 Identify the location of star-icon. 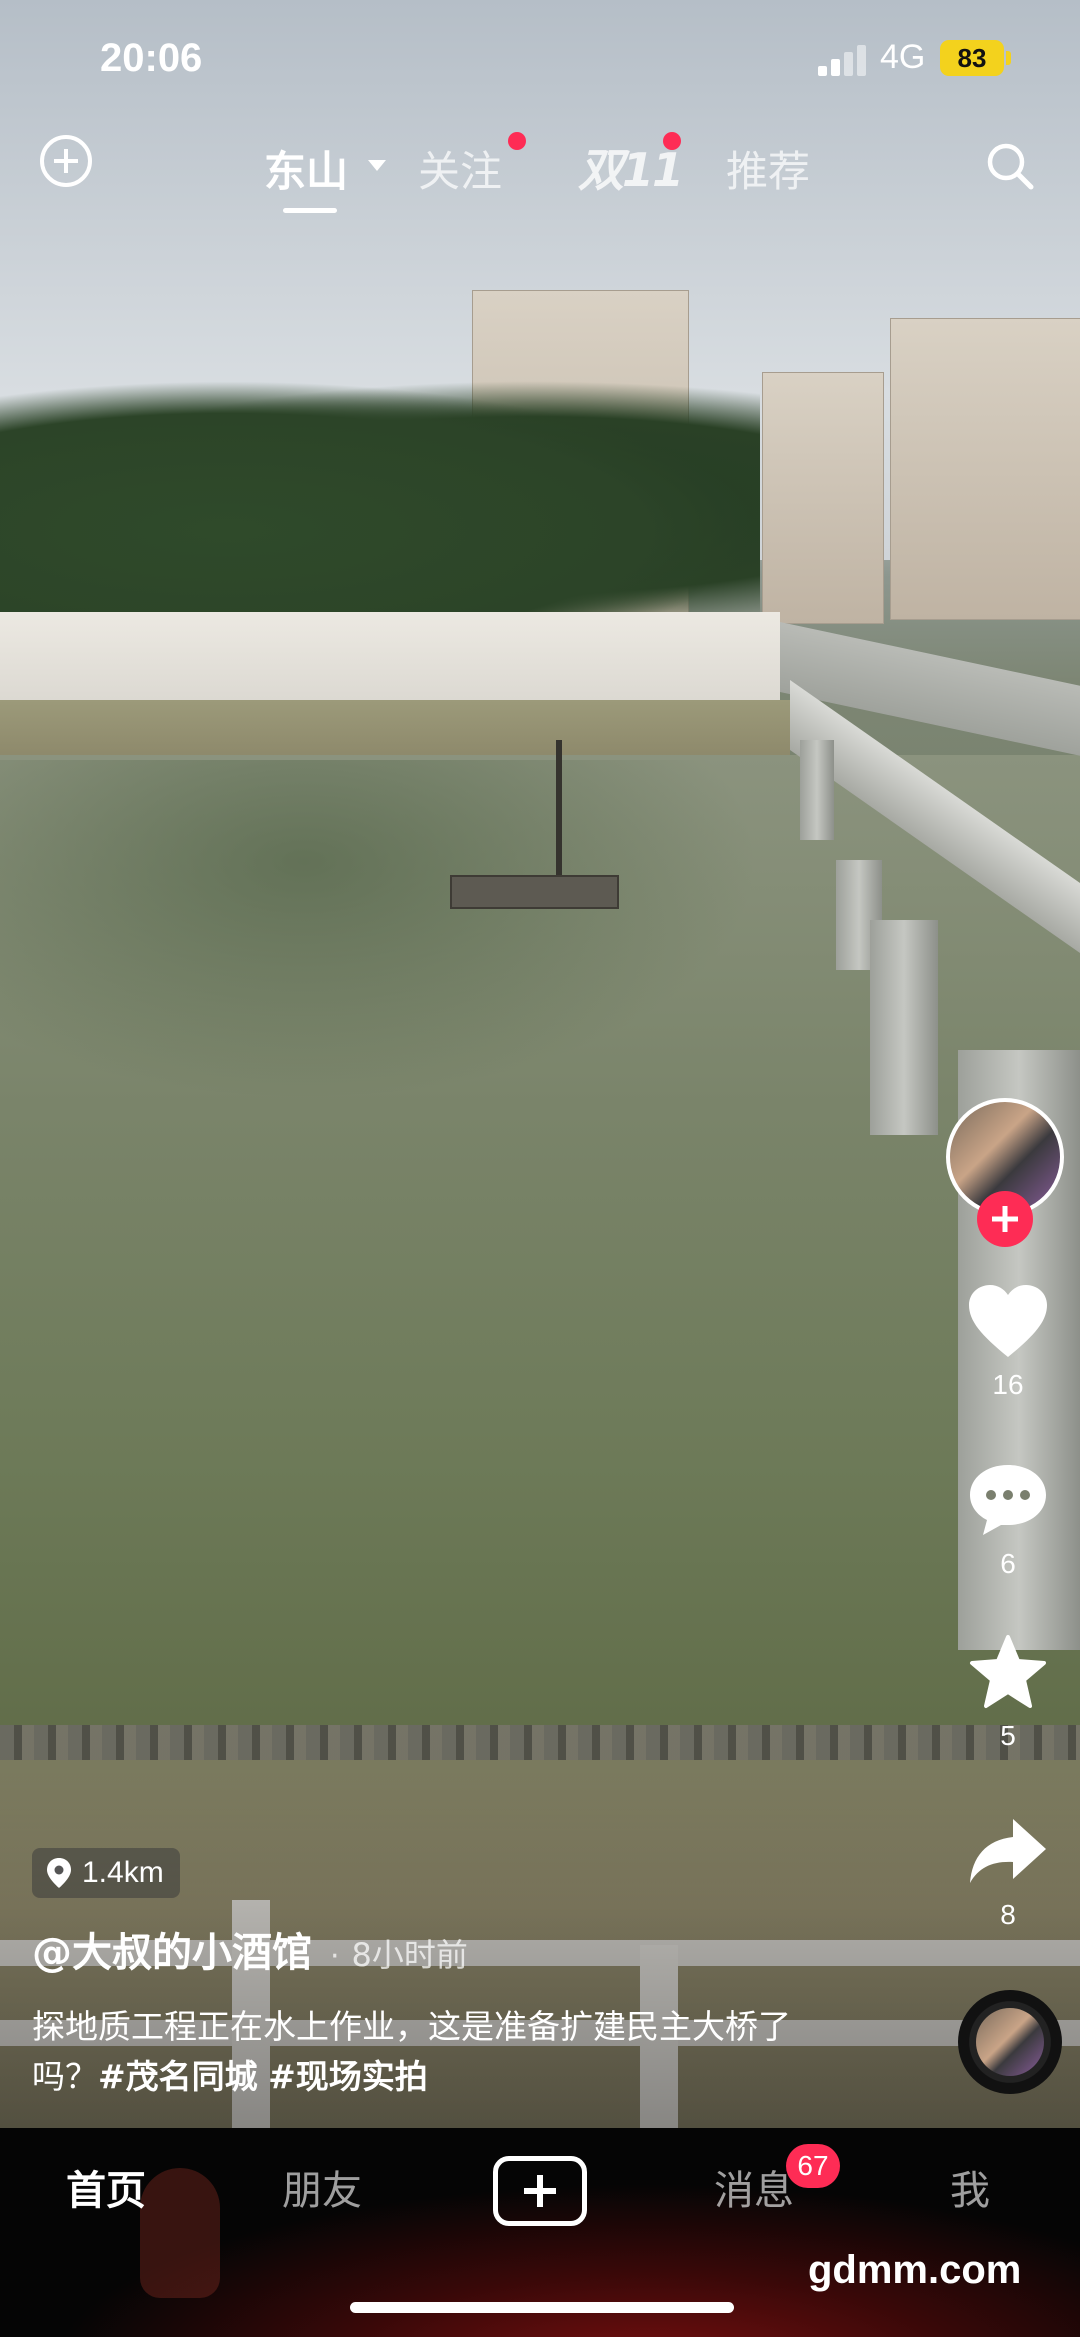
(1008, 1671).